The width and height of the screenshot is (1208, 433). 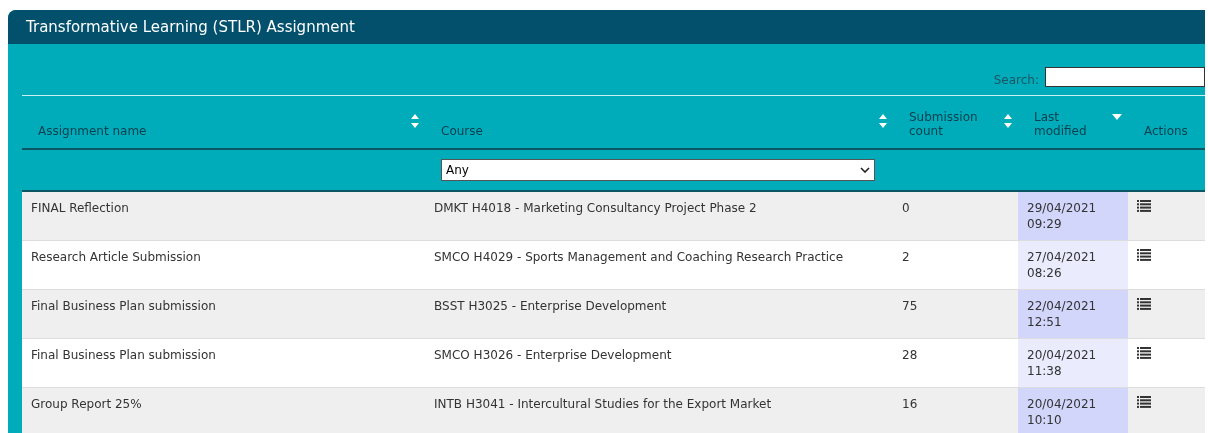 What do you see at coordinates (86, 403) in the screenshot?
I see `table-cell: Group Report 25%` at bounding box center [86, 403].